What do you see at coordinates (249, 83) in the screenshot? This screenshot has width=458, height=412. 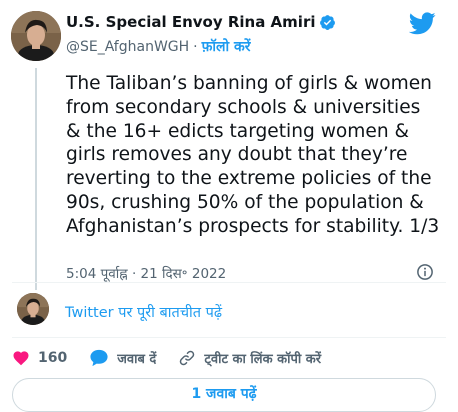 I see `tweet-line: The Taliban’s banning of girls & women` at bounding box center [249, 83].